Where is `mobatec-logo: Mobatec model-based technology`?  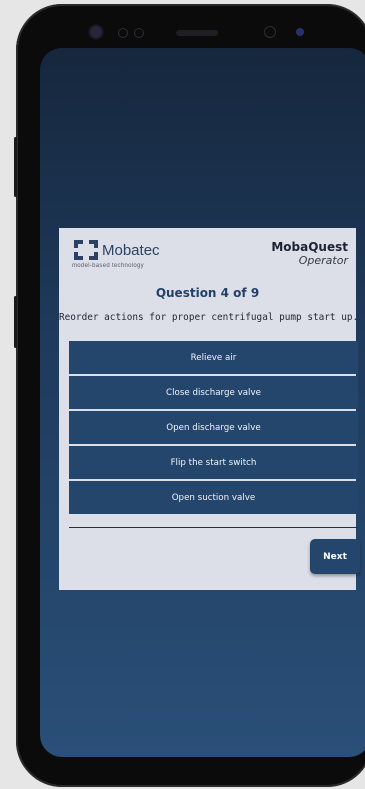 mobatec-logo: Mobatec model-based technology is located at coordinates (116, 253).